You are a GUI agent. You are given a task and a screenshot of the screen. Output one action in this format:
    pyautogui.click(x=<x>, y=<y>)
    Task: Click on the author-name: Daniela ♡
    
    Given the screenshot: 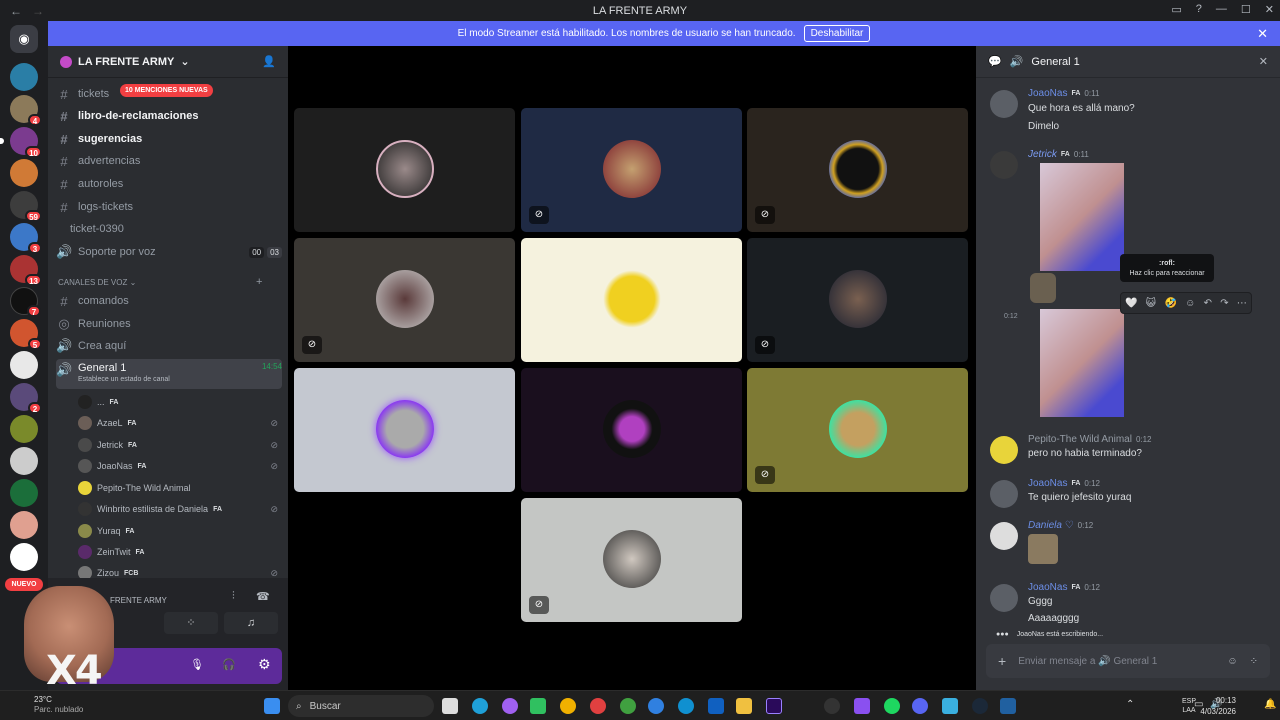 What is the action you would take?
    pyautogui.click(x=1051, y=525)
    